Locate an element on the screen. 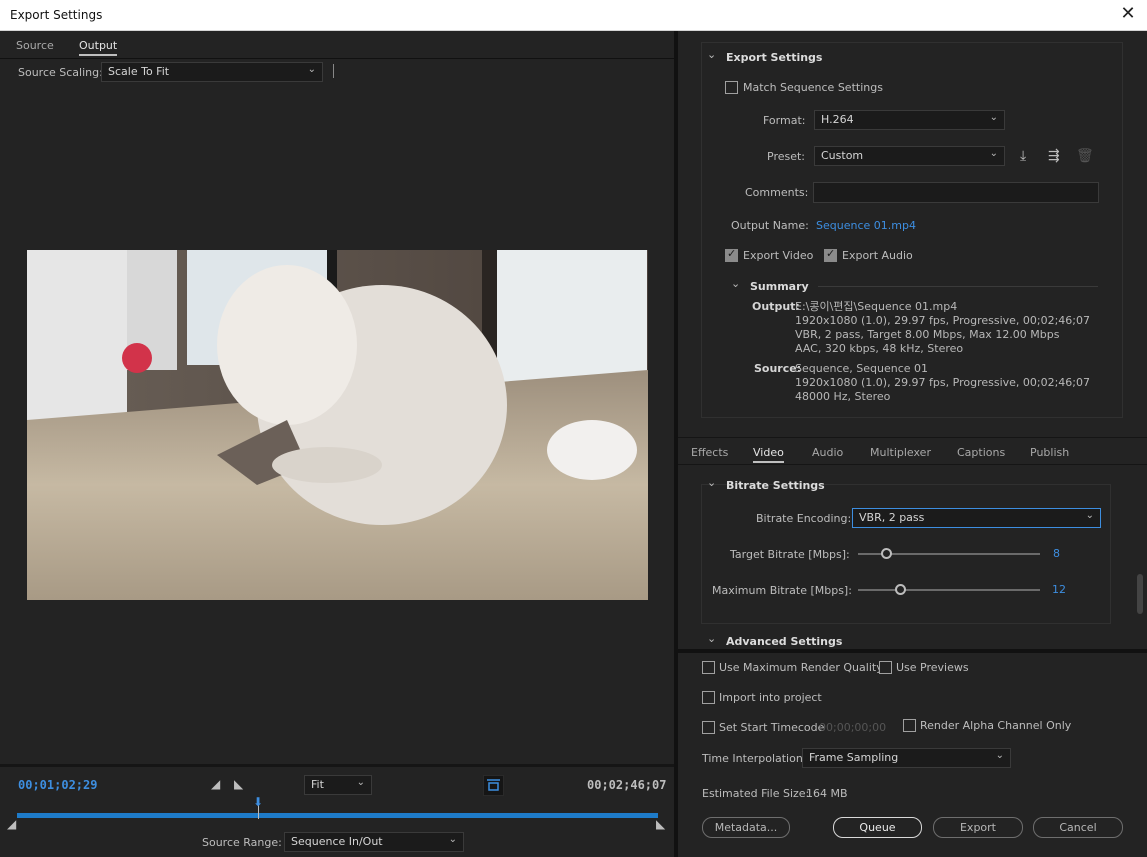 The image size is (1147, 857). format-dropdown: H.264 ⌄ is located at coordinates (909, 120).